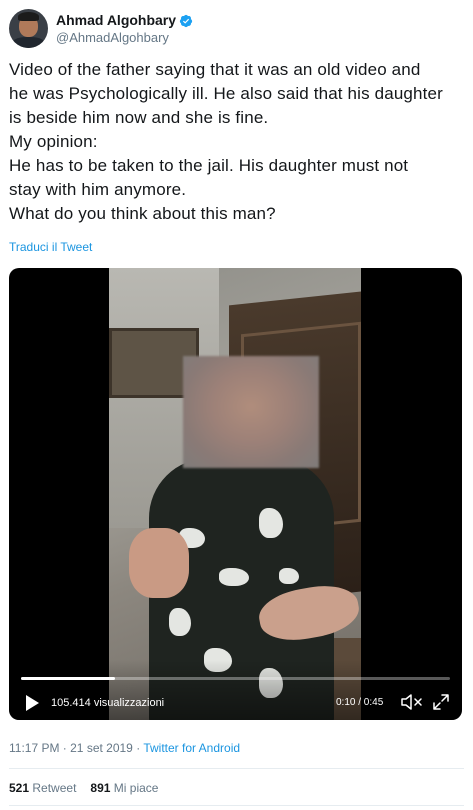  I want to click on view-count: 105.414 visualizzazioni, so click(108, 703).